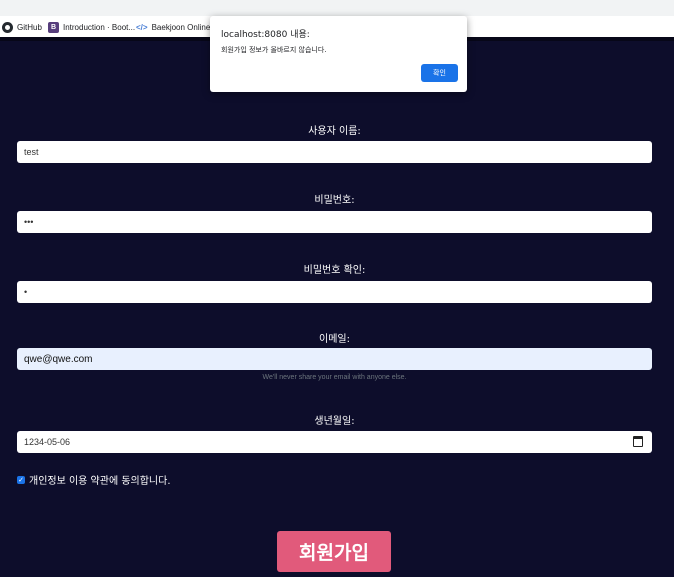 The image size is (674, 577). What do you see at coordinates (100, 481) in the screenshot?
I see `agree-label: 개인정보 이용 약관에 동의합니다.` at bounding box center [100, 481].